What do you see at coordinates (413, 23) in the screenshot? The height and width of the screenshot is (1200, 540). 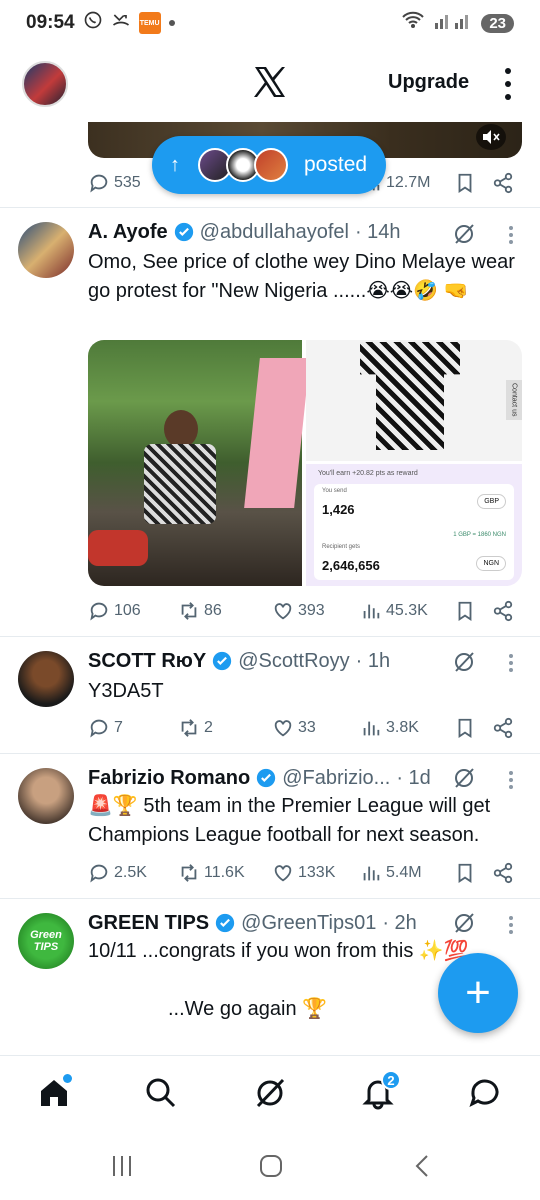 I see `wifi-icon` at bounding box center [413, 23].